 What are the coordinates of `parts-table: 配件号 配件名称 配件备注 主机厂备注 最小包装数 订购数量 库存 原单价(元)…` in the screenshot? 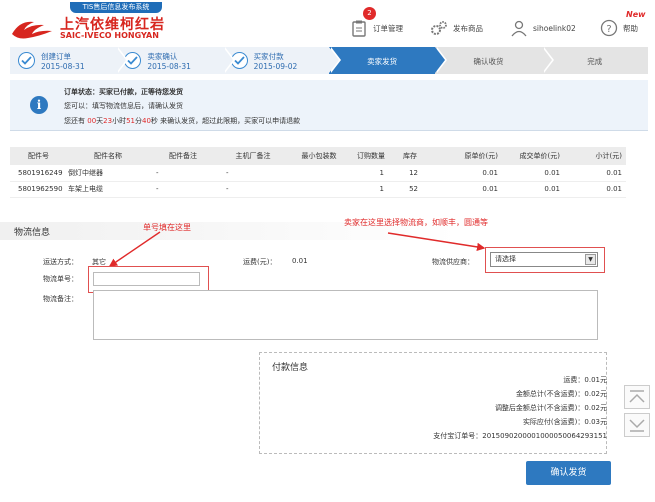 It's located at (318, 172).